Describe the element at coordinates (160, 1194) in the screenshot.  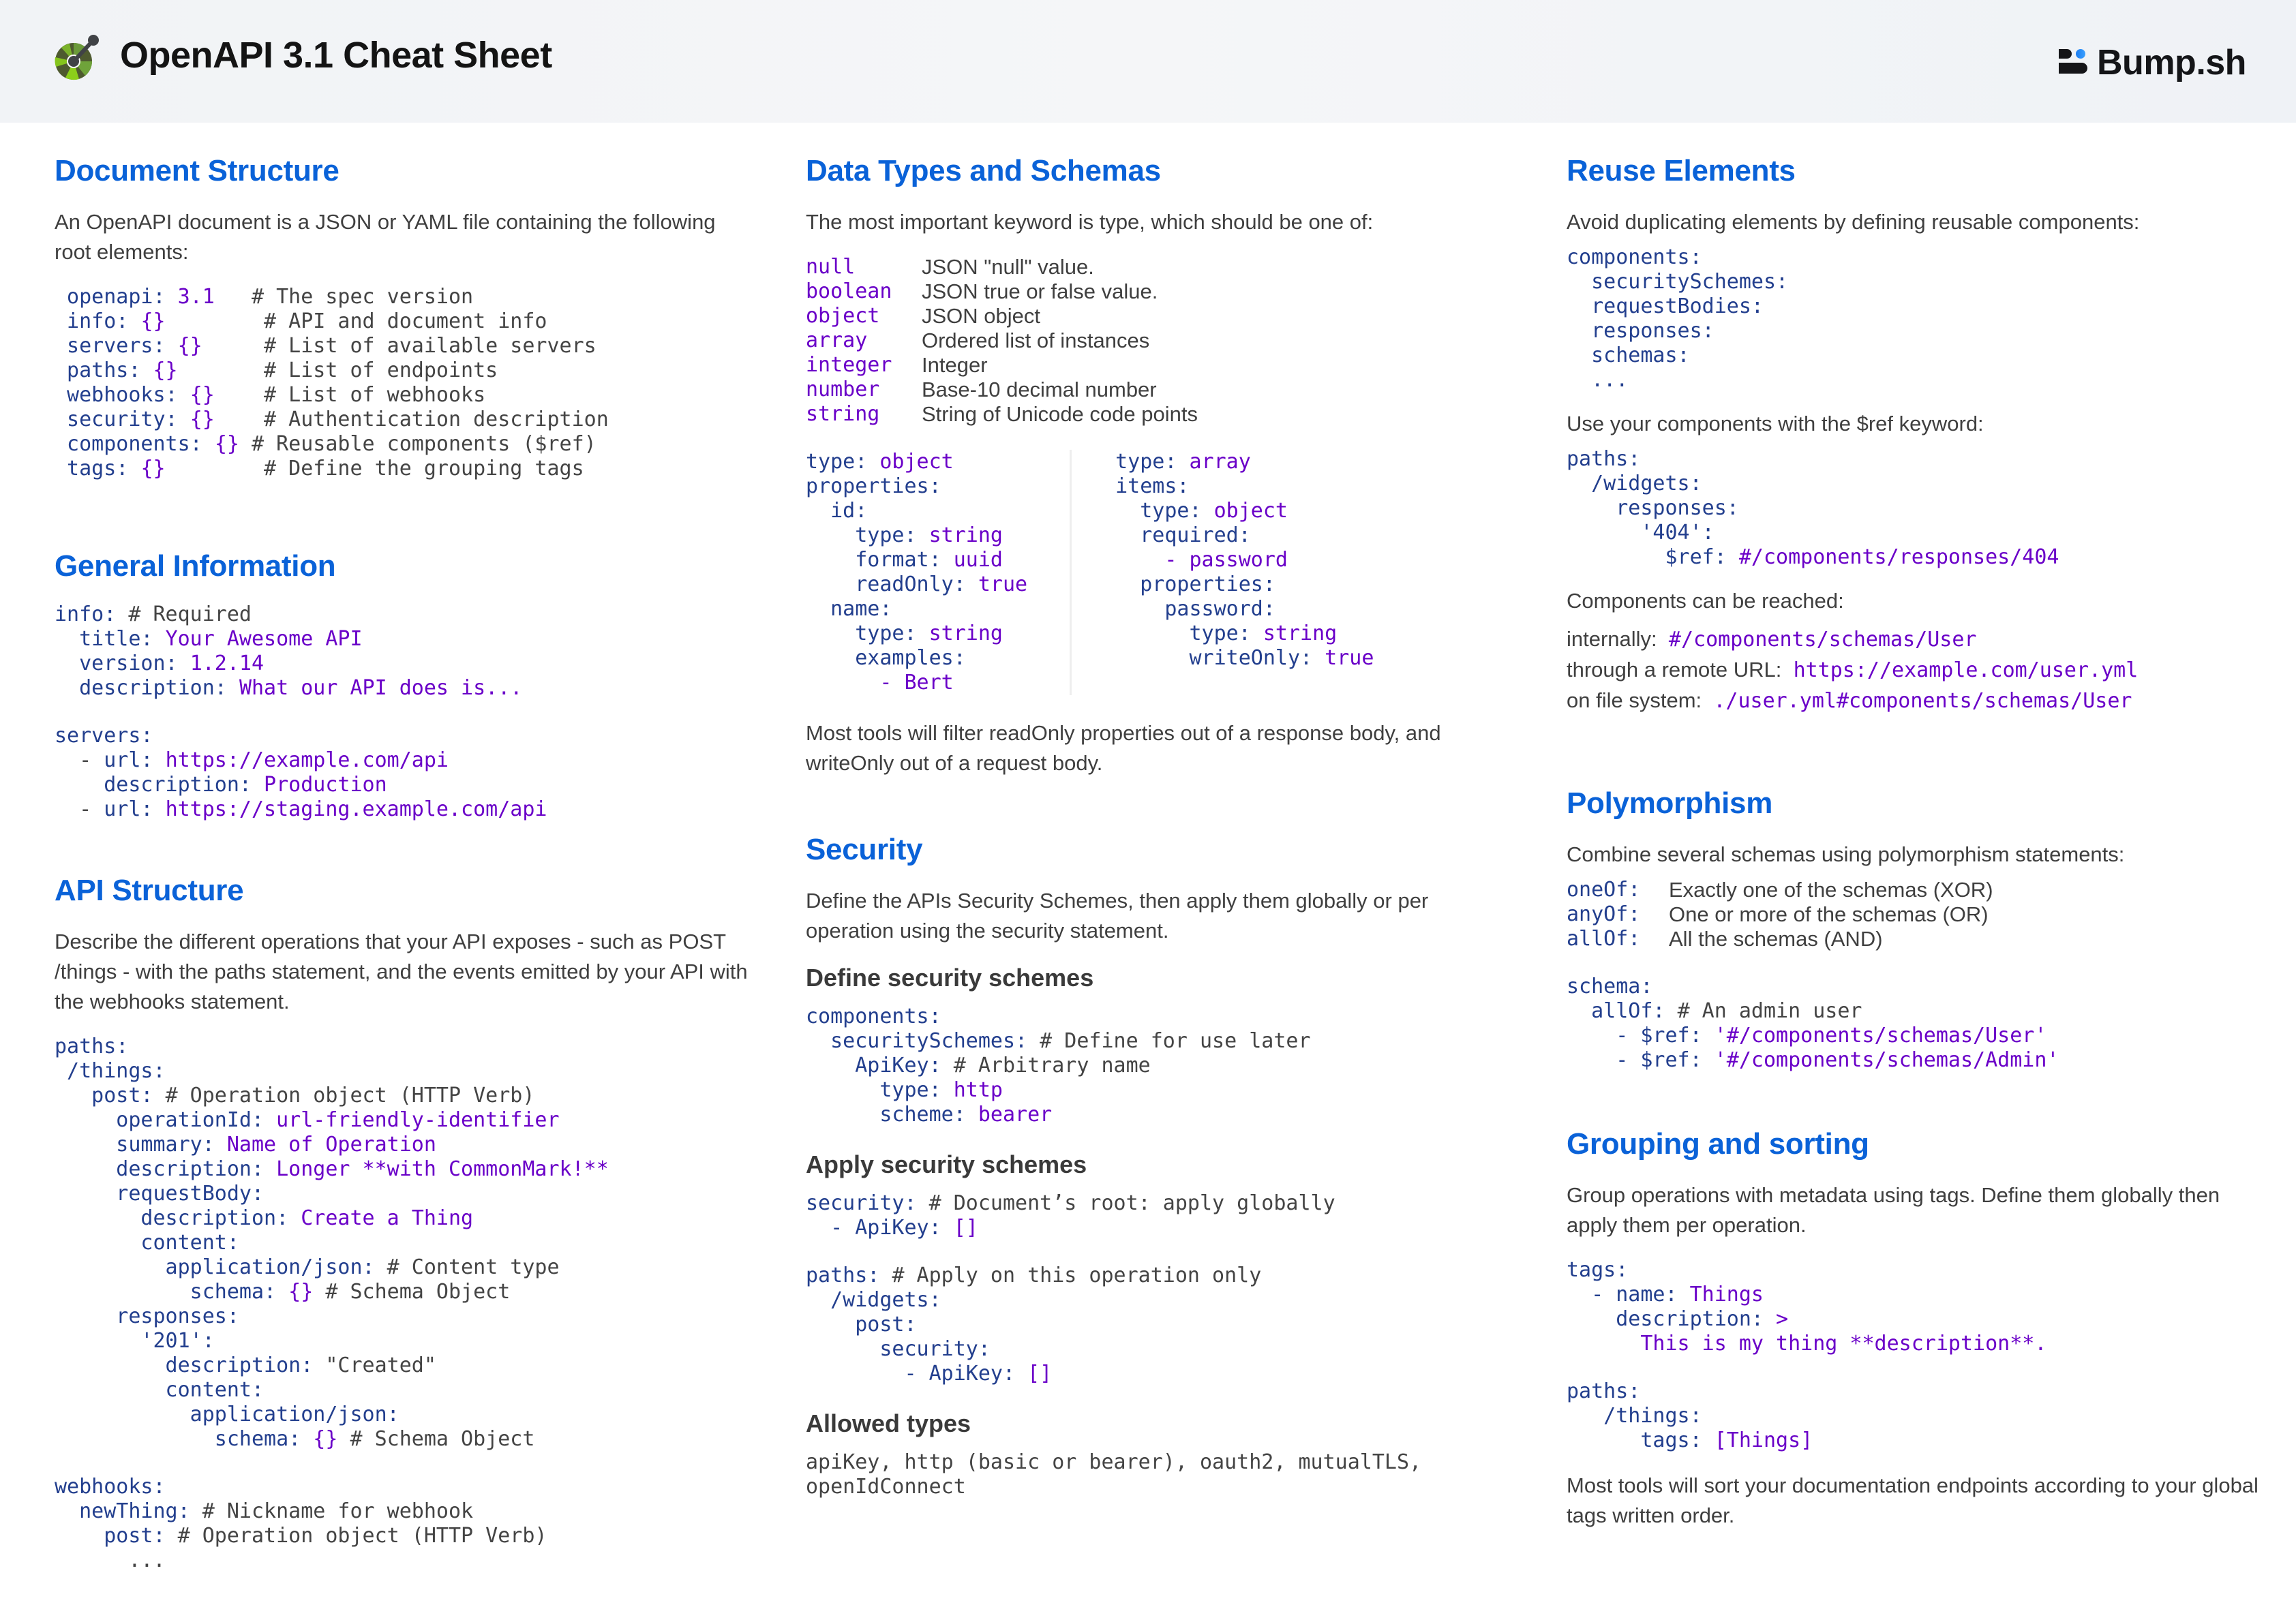
I see `code-key: requestBody:` at that location.